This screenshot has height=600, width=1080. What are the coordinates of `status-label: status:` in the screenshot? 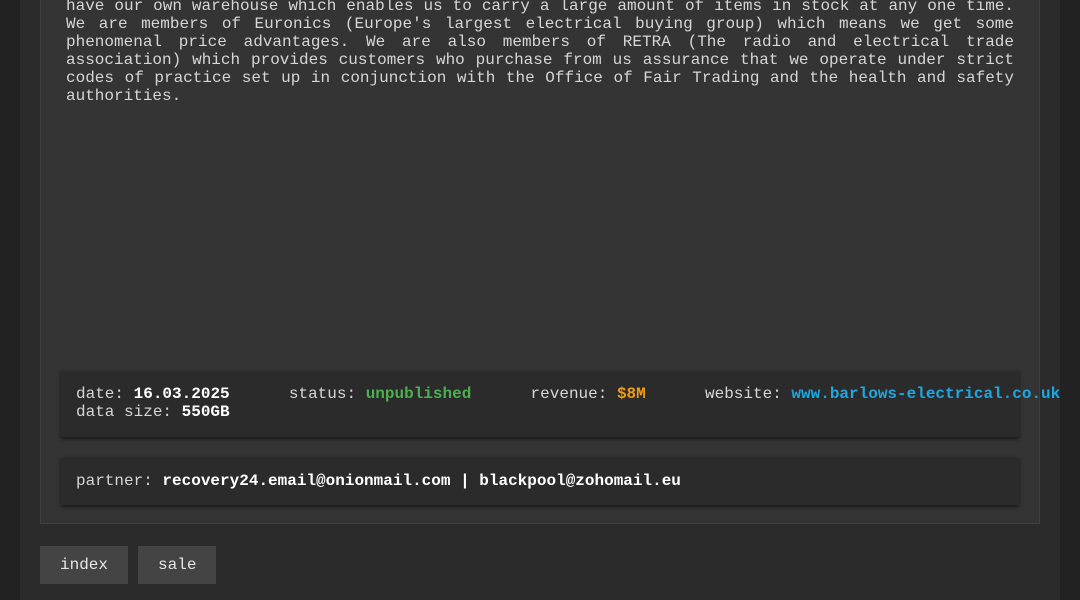 It's located at (322, 394).